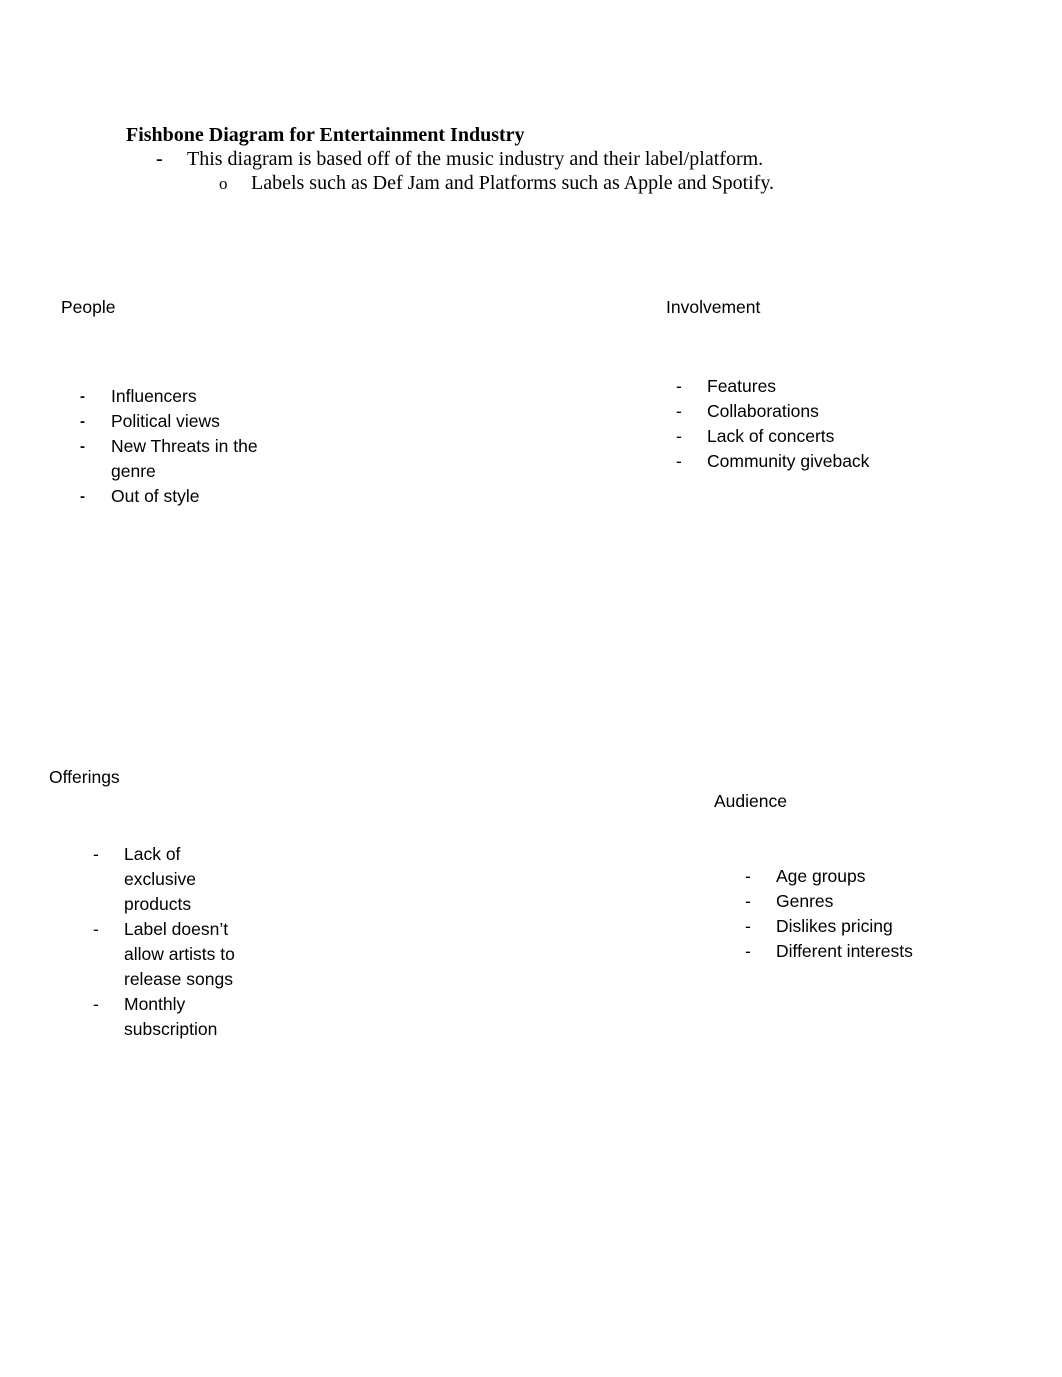  Describe the element at coordinates (180, 396) in the screenshot. I see `list-item: - Influencers` at that location.